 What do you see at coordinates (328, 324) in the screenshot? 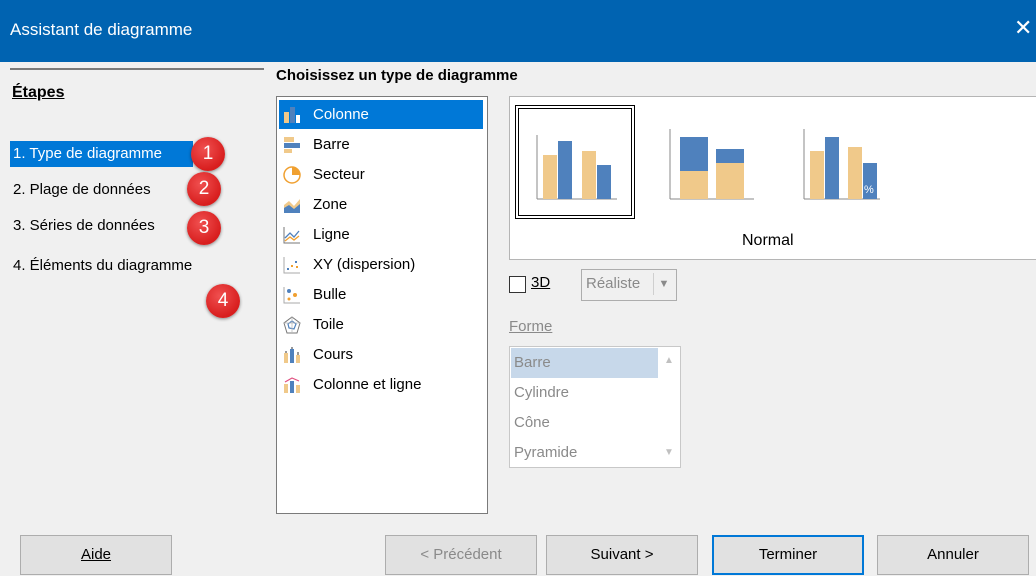
I see `chart-type-label: Toile` at bounding box center [328, 324].